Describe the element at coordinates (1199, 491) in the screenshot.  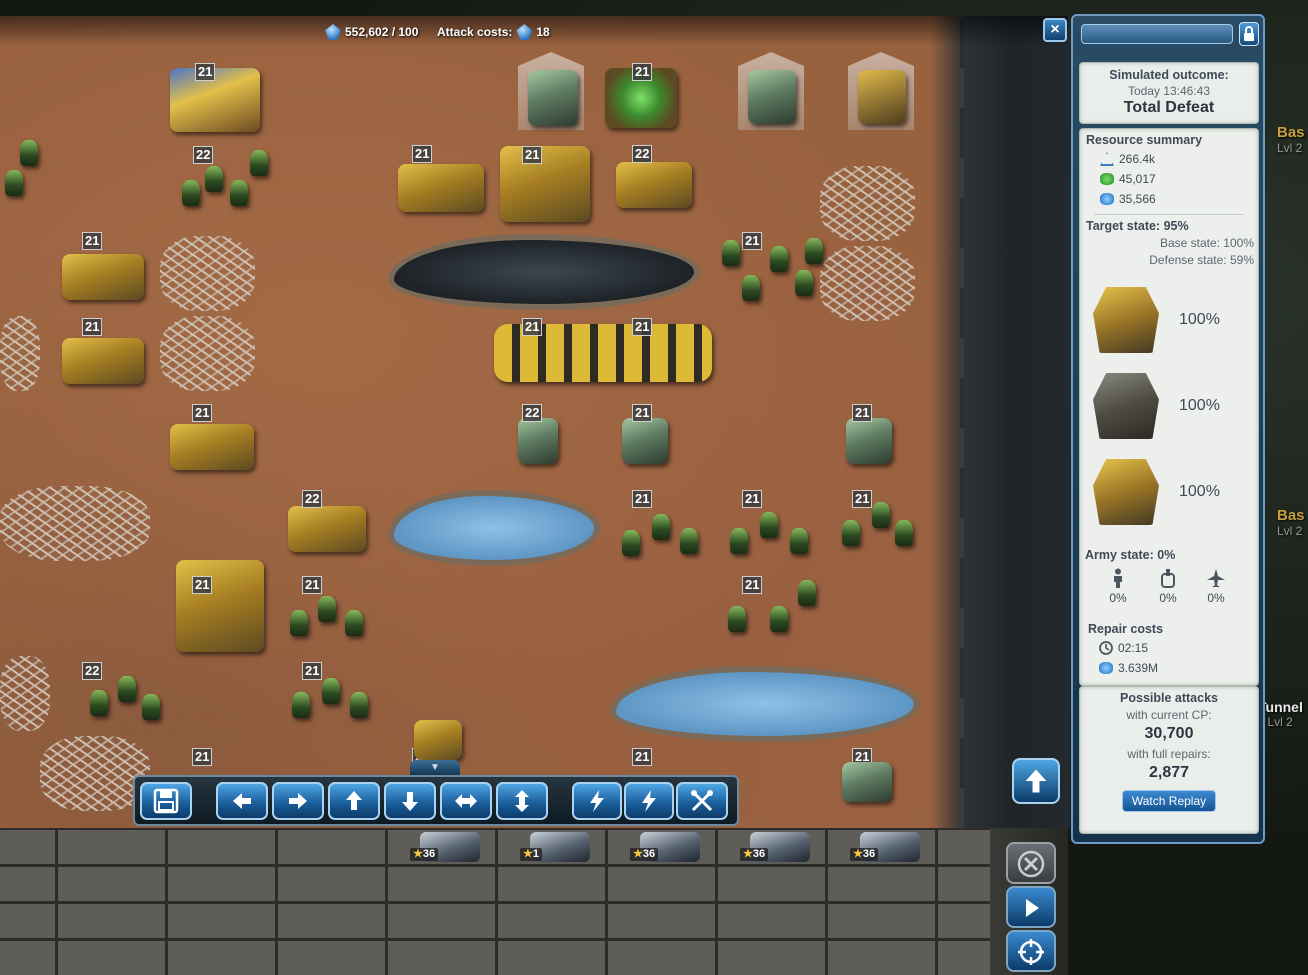
I see `building-state-pct: 100%` at that location.